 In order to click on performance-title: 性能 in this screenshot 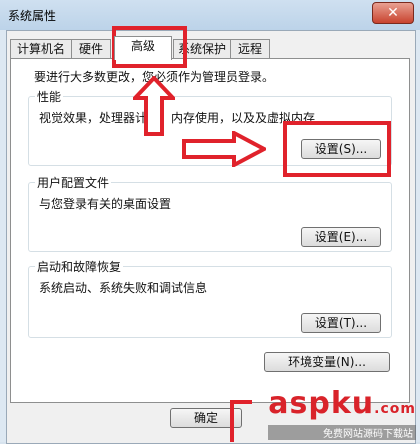, I will do `click(49, 96)`.